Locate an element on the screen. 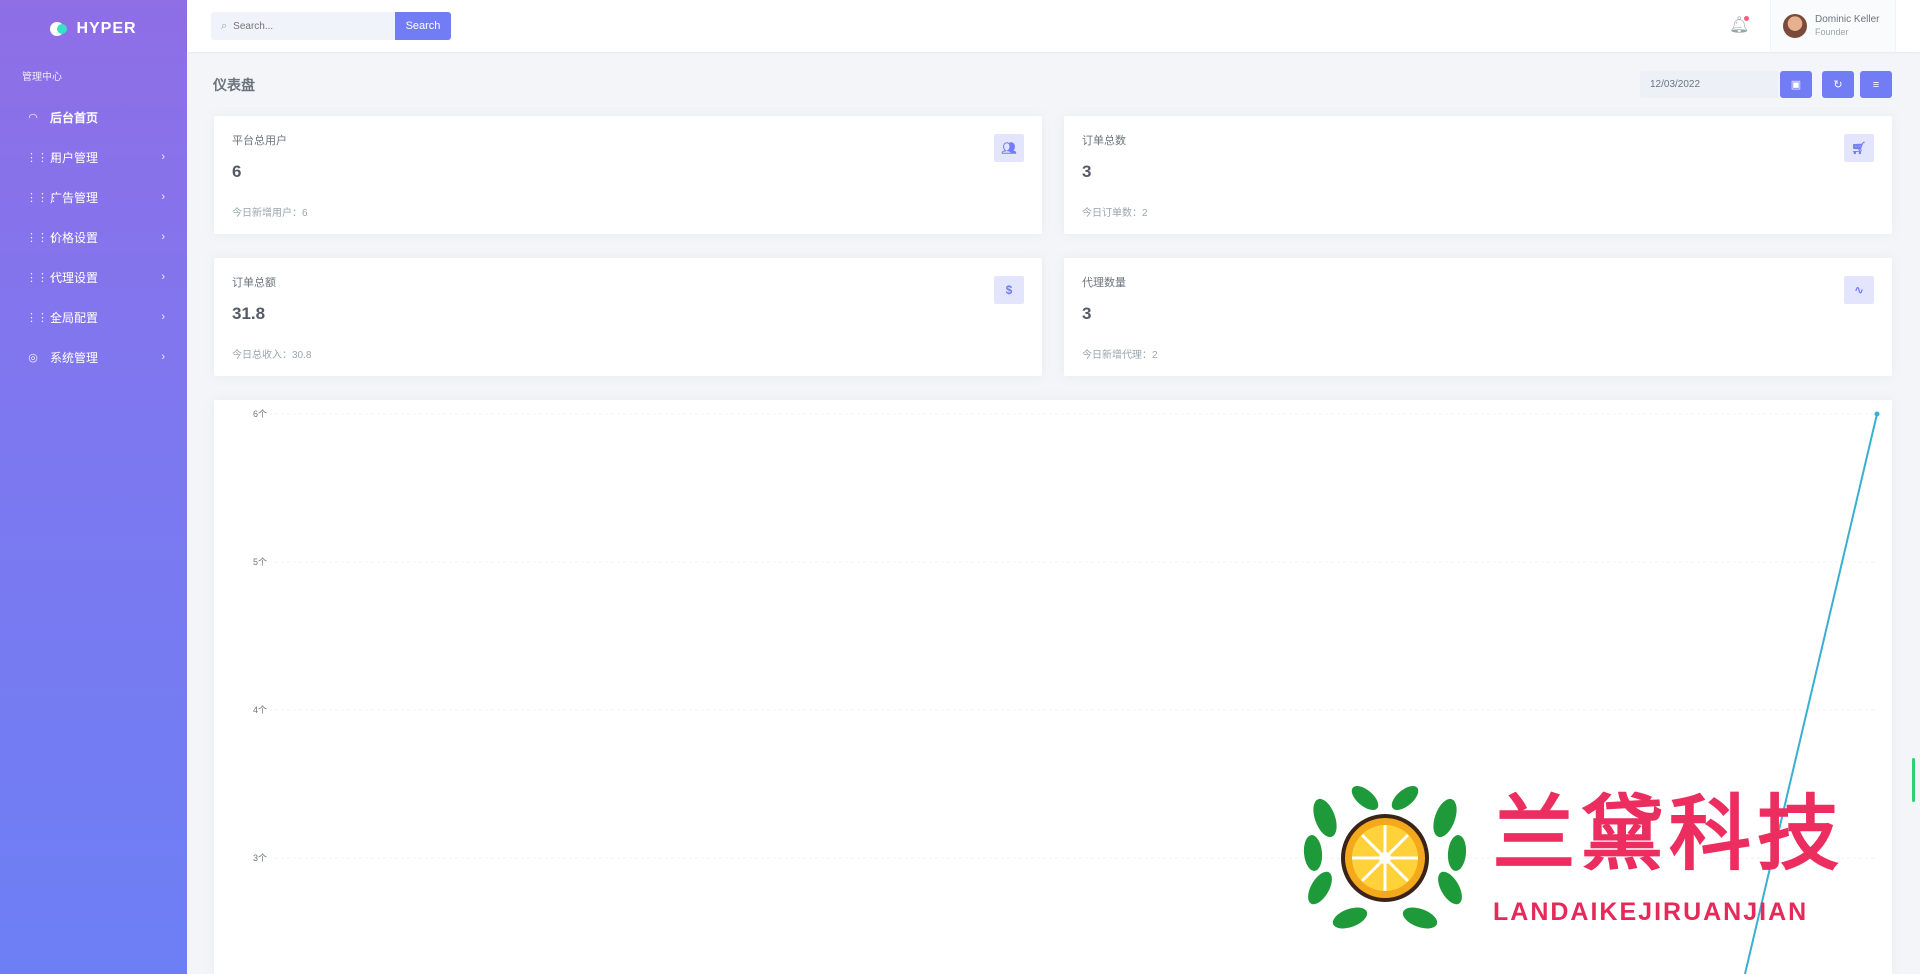 The height and width of the screenshot is (974, 1920). data-point is located at coordinates (1877, 414).